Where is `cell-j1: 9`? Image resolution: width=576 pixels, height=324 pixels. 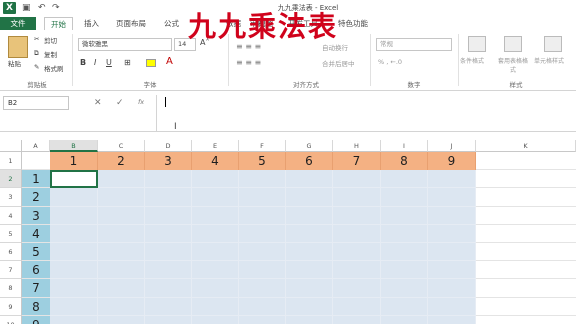
cell-j1: 9 is located at coordinates (452, 161).